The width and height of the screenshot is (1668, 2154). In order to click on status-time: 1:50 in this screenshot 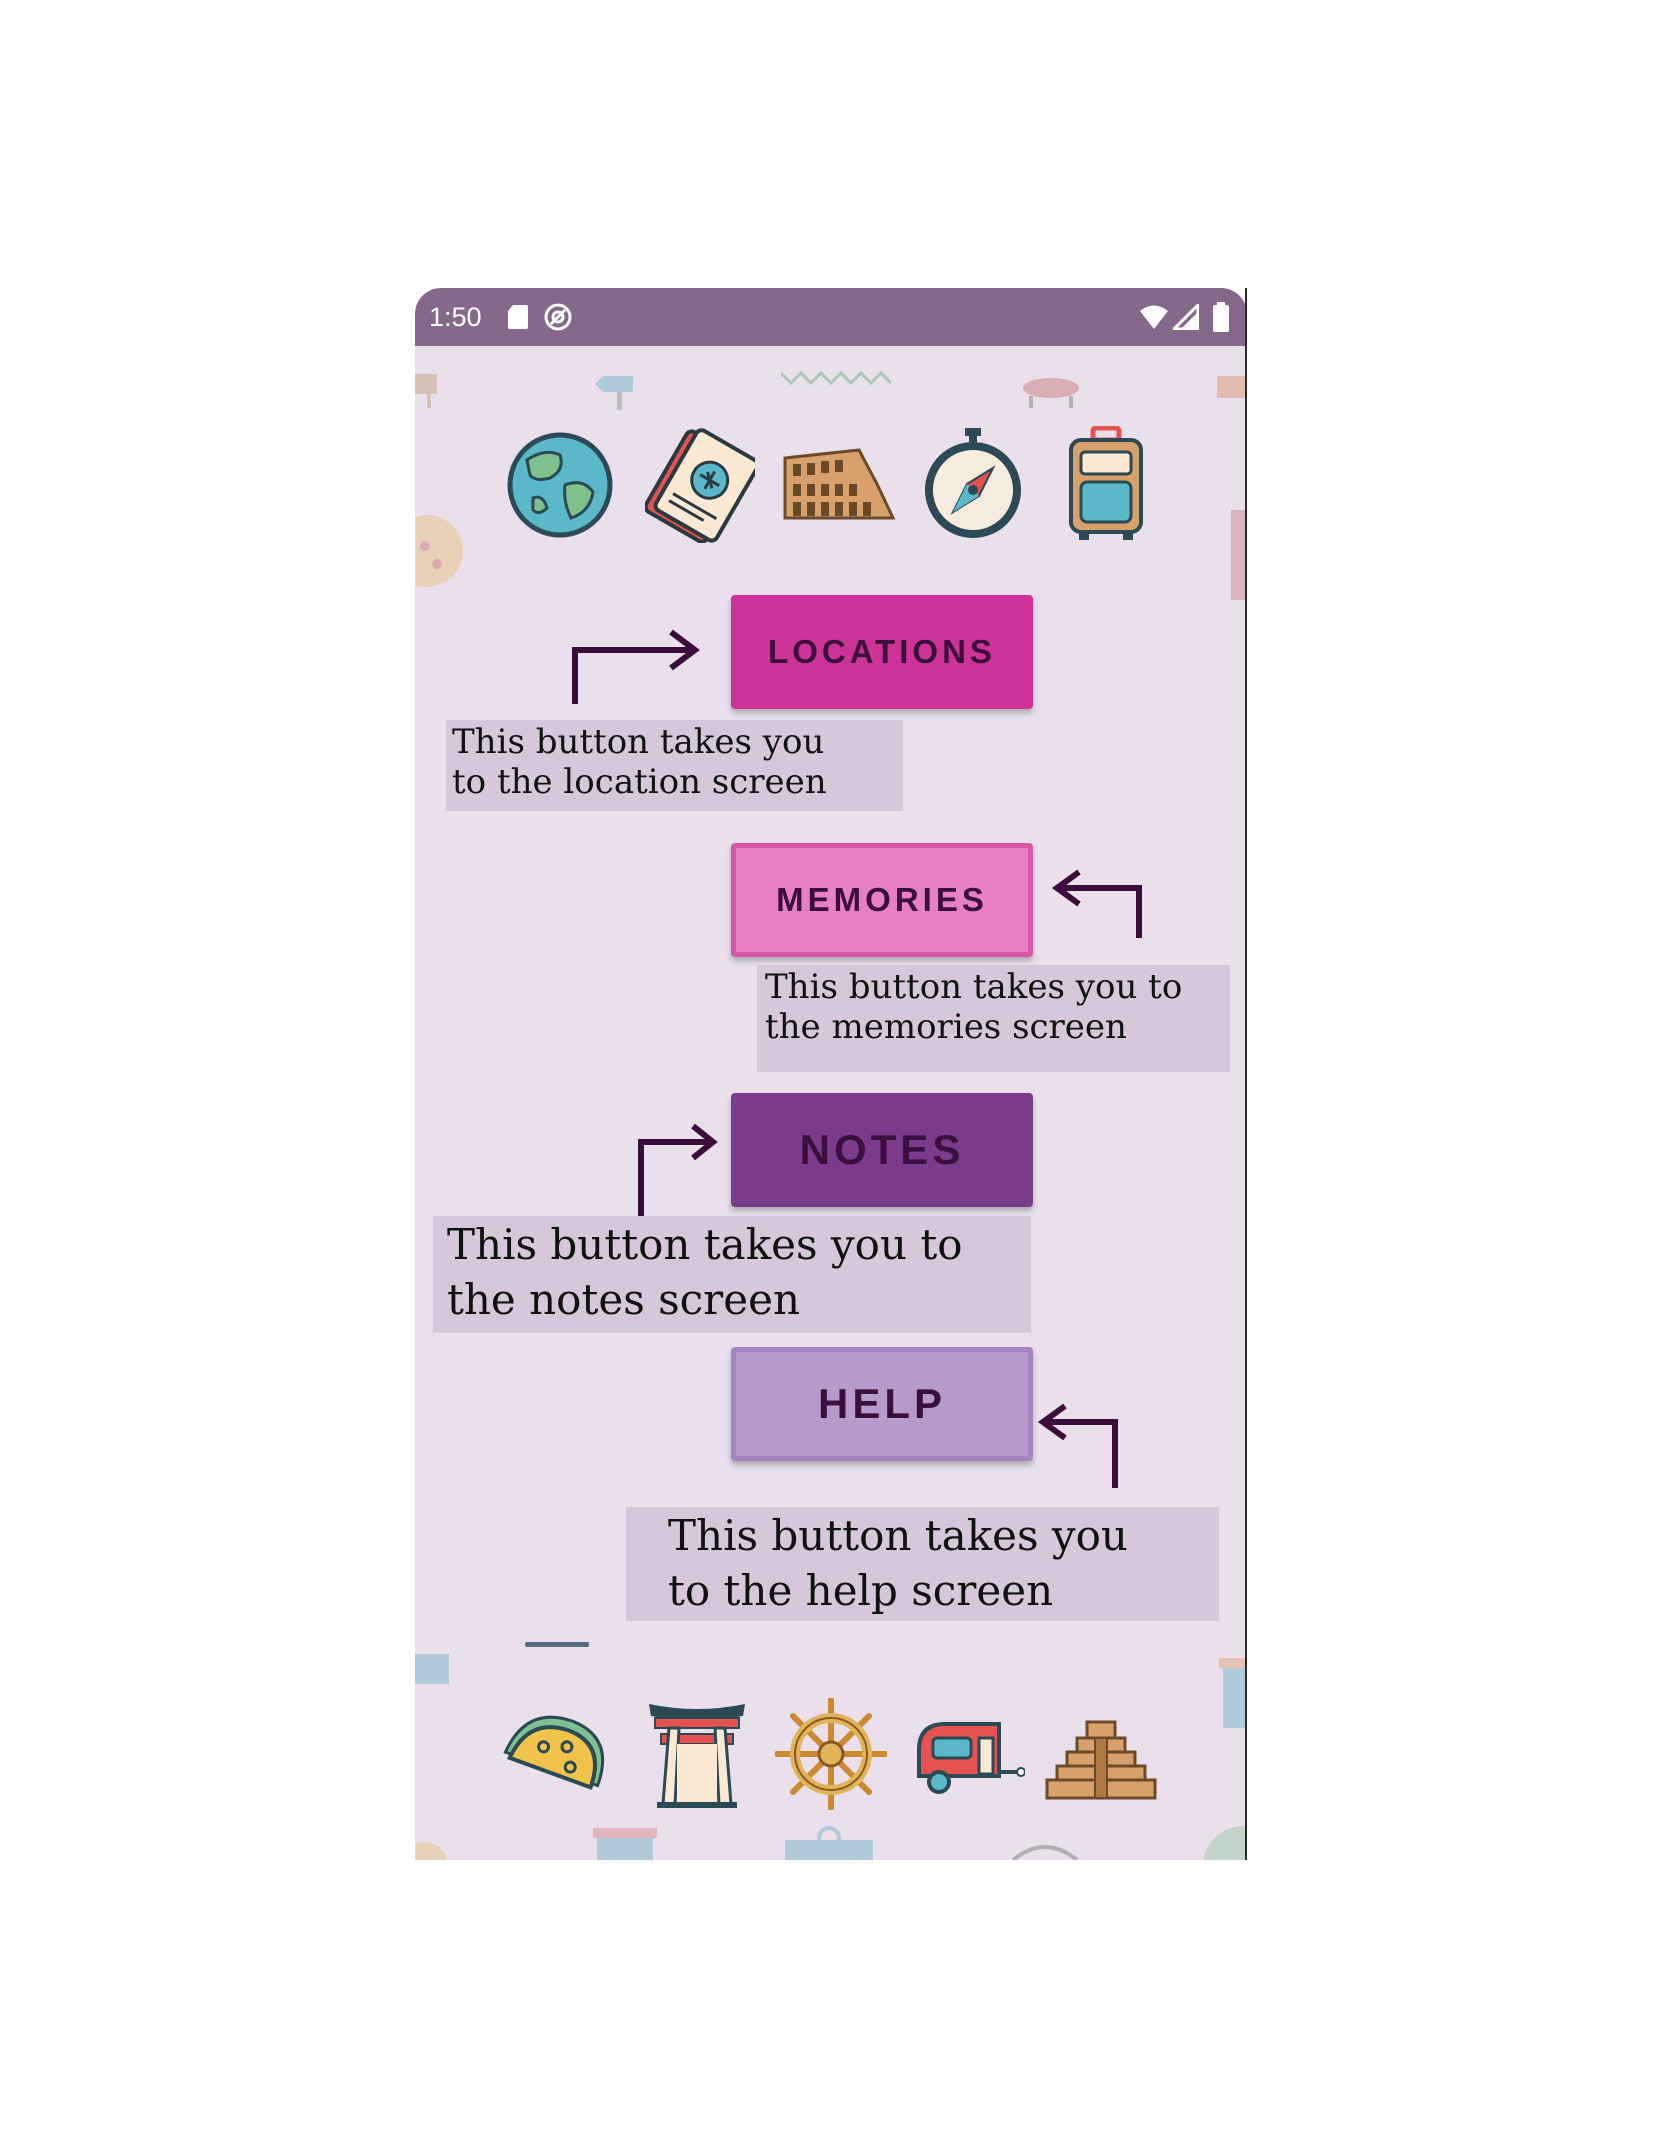, I will do `click(455, 317)`.